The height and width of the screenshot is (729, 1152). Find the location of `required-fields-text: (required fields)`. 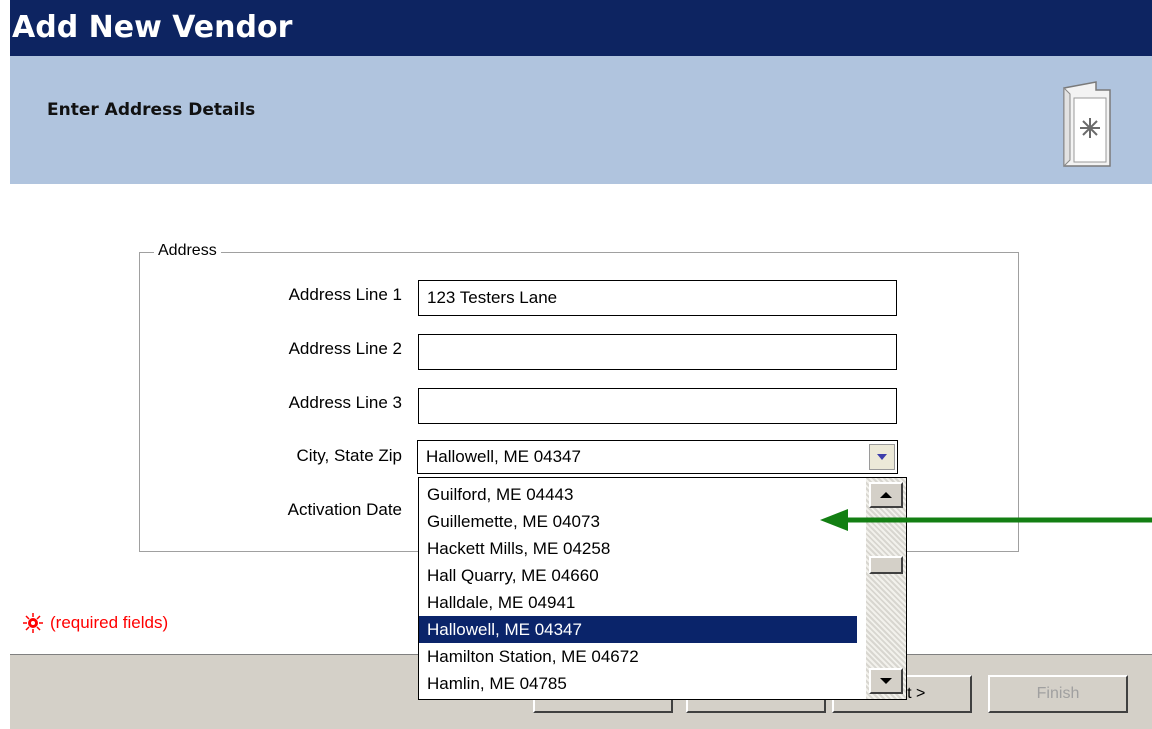

required-fields-text: (required fields) is located at coordinates (109, 622).